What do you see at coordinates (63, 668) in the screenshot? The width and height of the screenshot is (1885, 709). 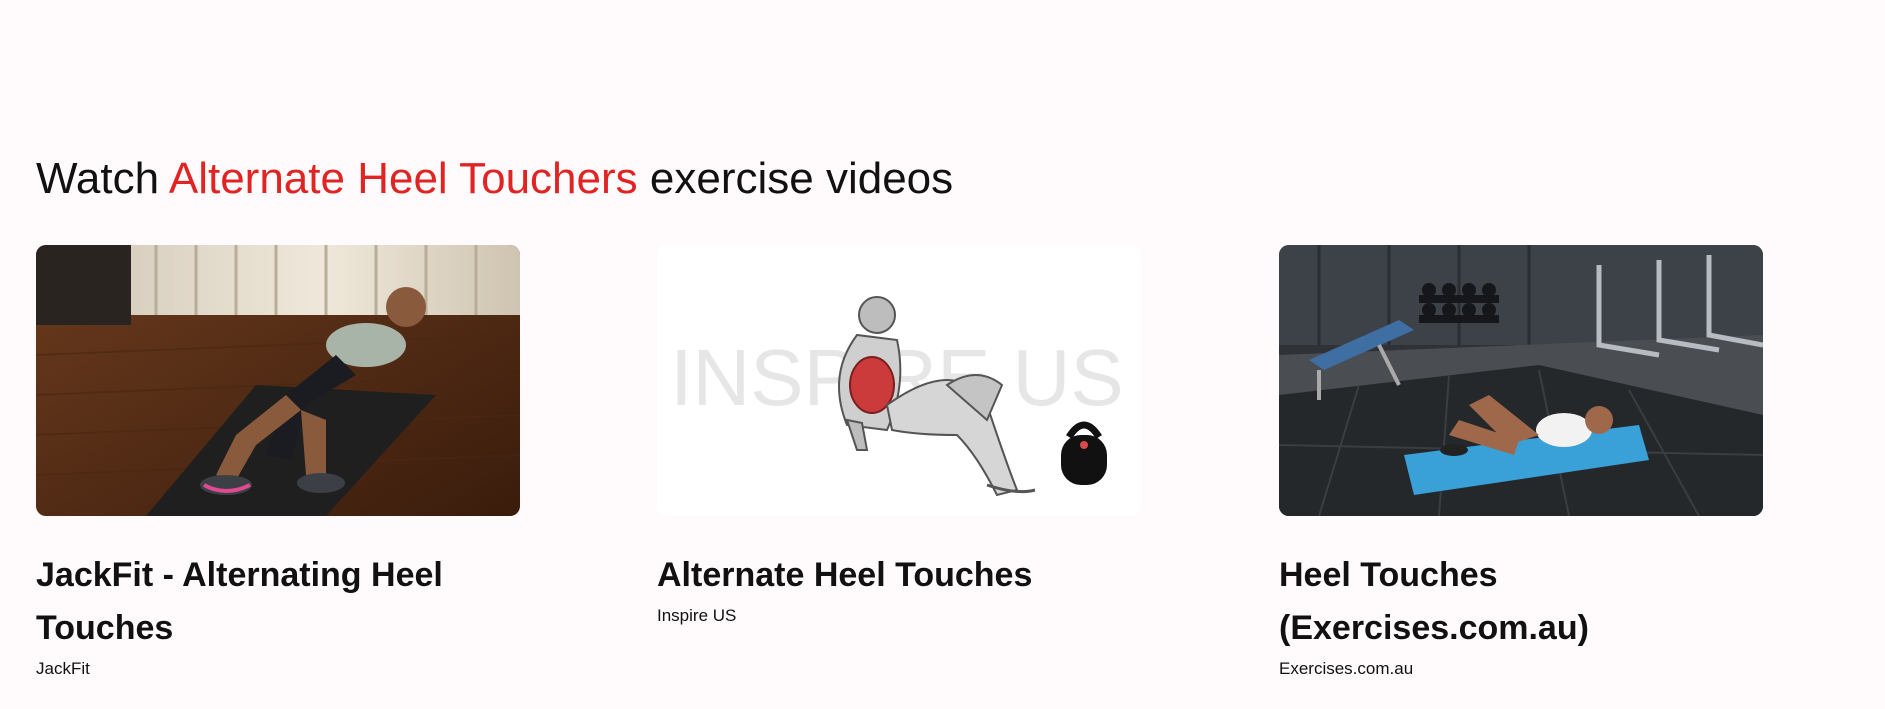 I see `video-source: JackFit` at bounding box center [63, 668].